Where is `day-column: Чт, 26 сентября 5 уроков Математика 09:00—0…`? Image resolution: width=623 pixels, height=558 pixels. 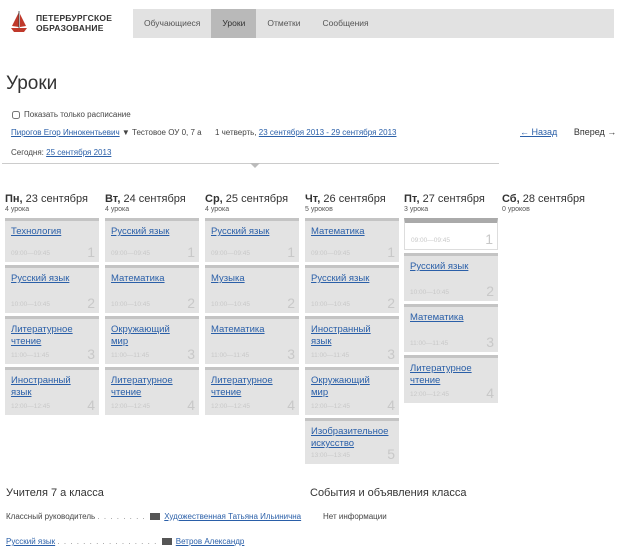 day-column: Чт, 26 сентября 5 уроков Математика 09:00—0… is located at coordinates (352, 330).